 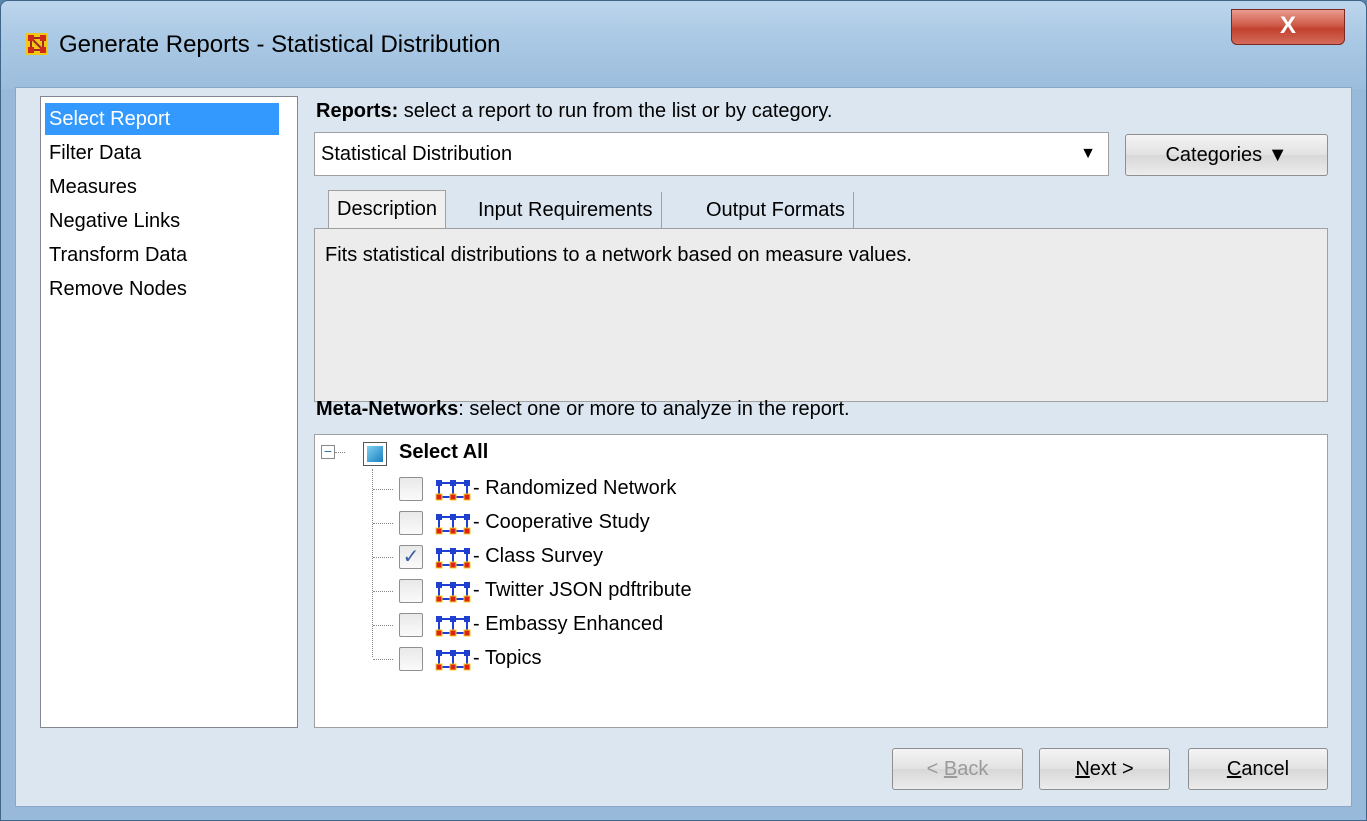 What do you see at coordinates (1234, 769) in the screenshot?
I see `cancel-button-mnemonic: C` at bounding box center [1234, 769].